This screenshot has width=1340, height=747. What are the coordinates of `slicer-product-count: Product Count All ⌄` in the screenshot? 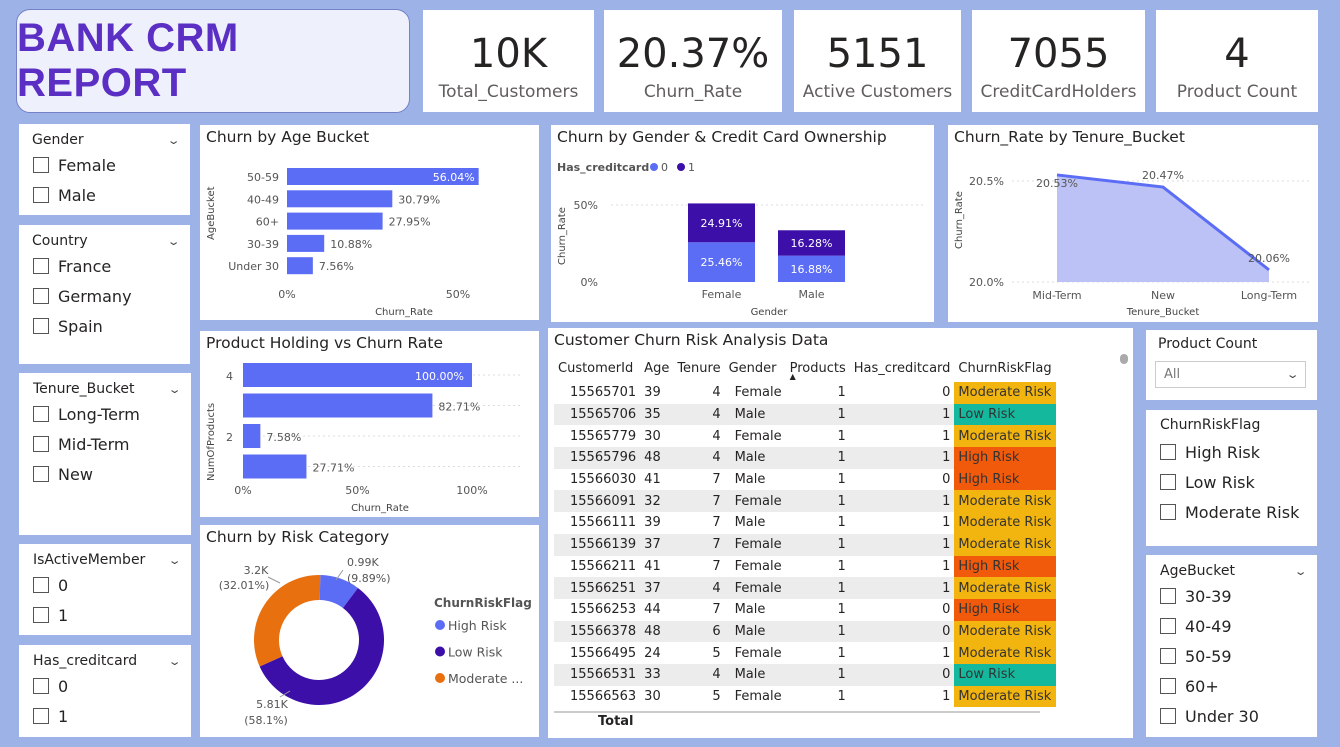 It's located at (1231, 365).